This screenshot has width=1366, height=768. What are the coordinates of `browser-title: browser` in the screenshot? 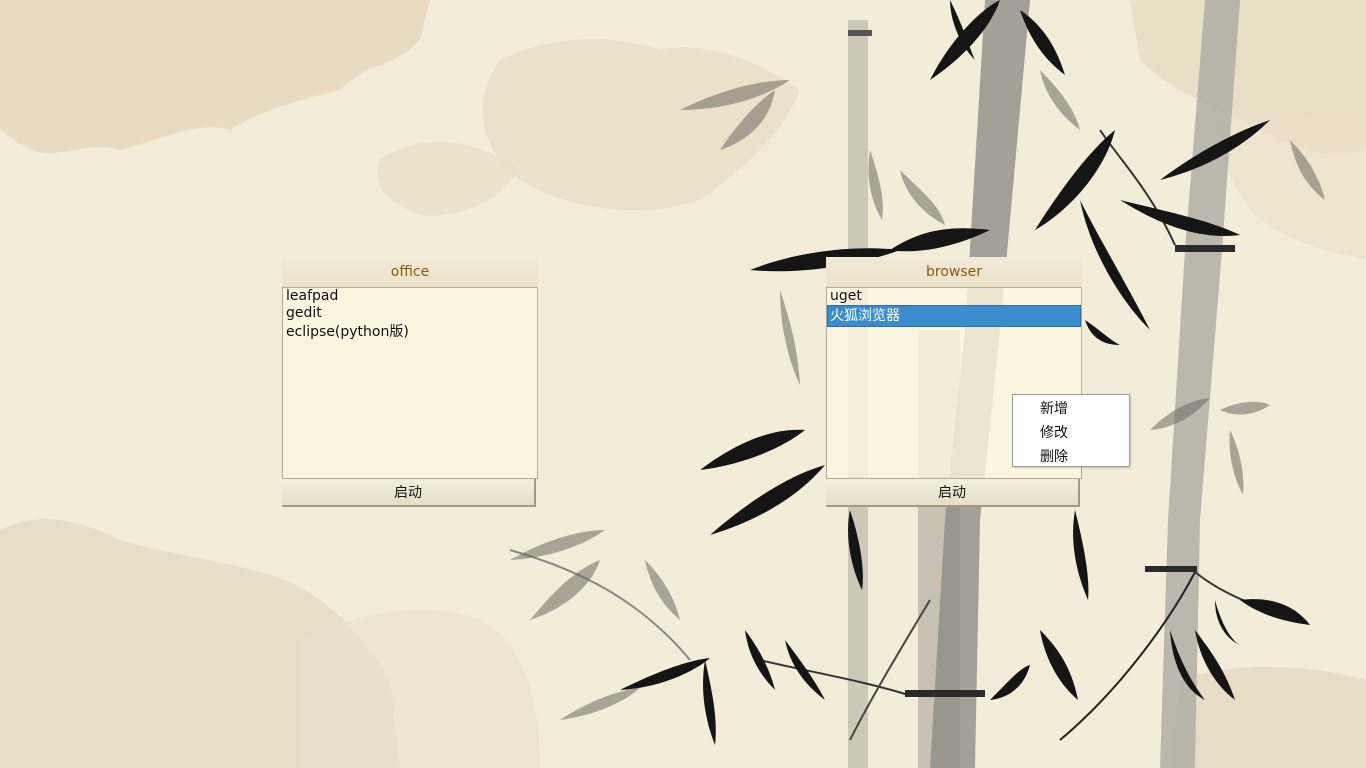 It's located at (954, 272).